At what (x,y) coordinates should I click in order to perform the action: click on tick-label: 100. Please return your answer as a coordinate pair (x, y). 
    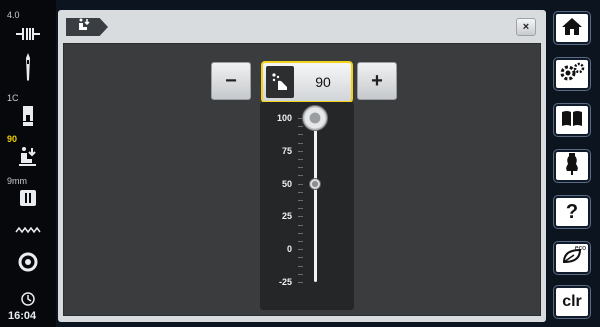
    Looking at the image, I should click on (284, 118).